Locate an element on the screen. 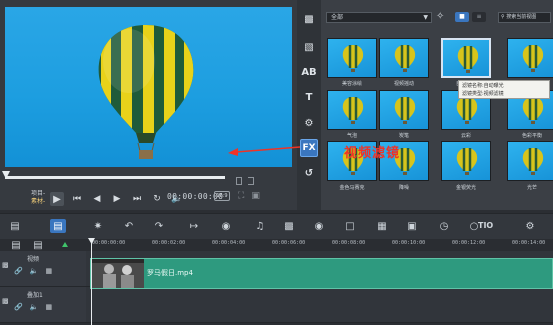 This screenshot has height=325, width=553. video-track-controls: 🔗 🔈 ▦ is located at coordinates (33, 271).